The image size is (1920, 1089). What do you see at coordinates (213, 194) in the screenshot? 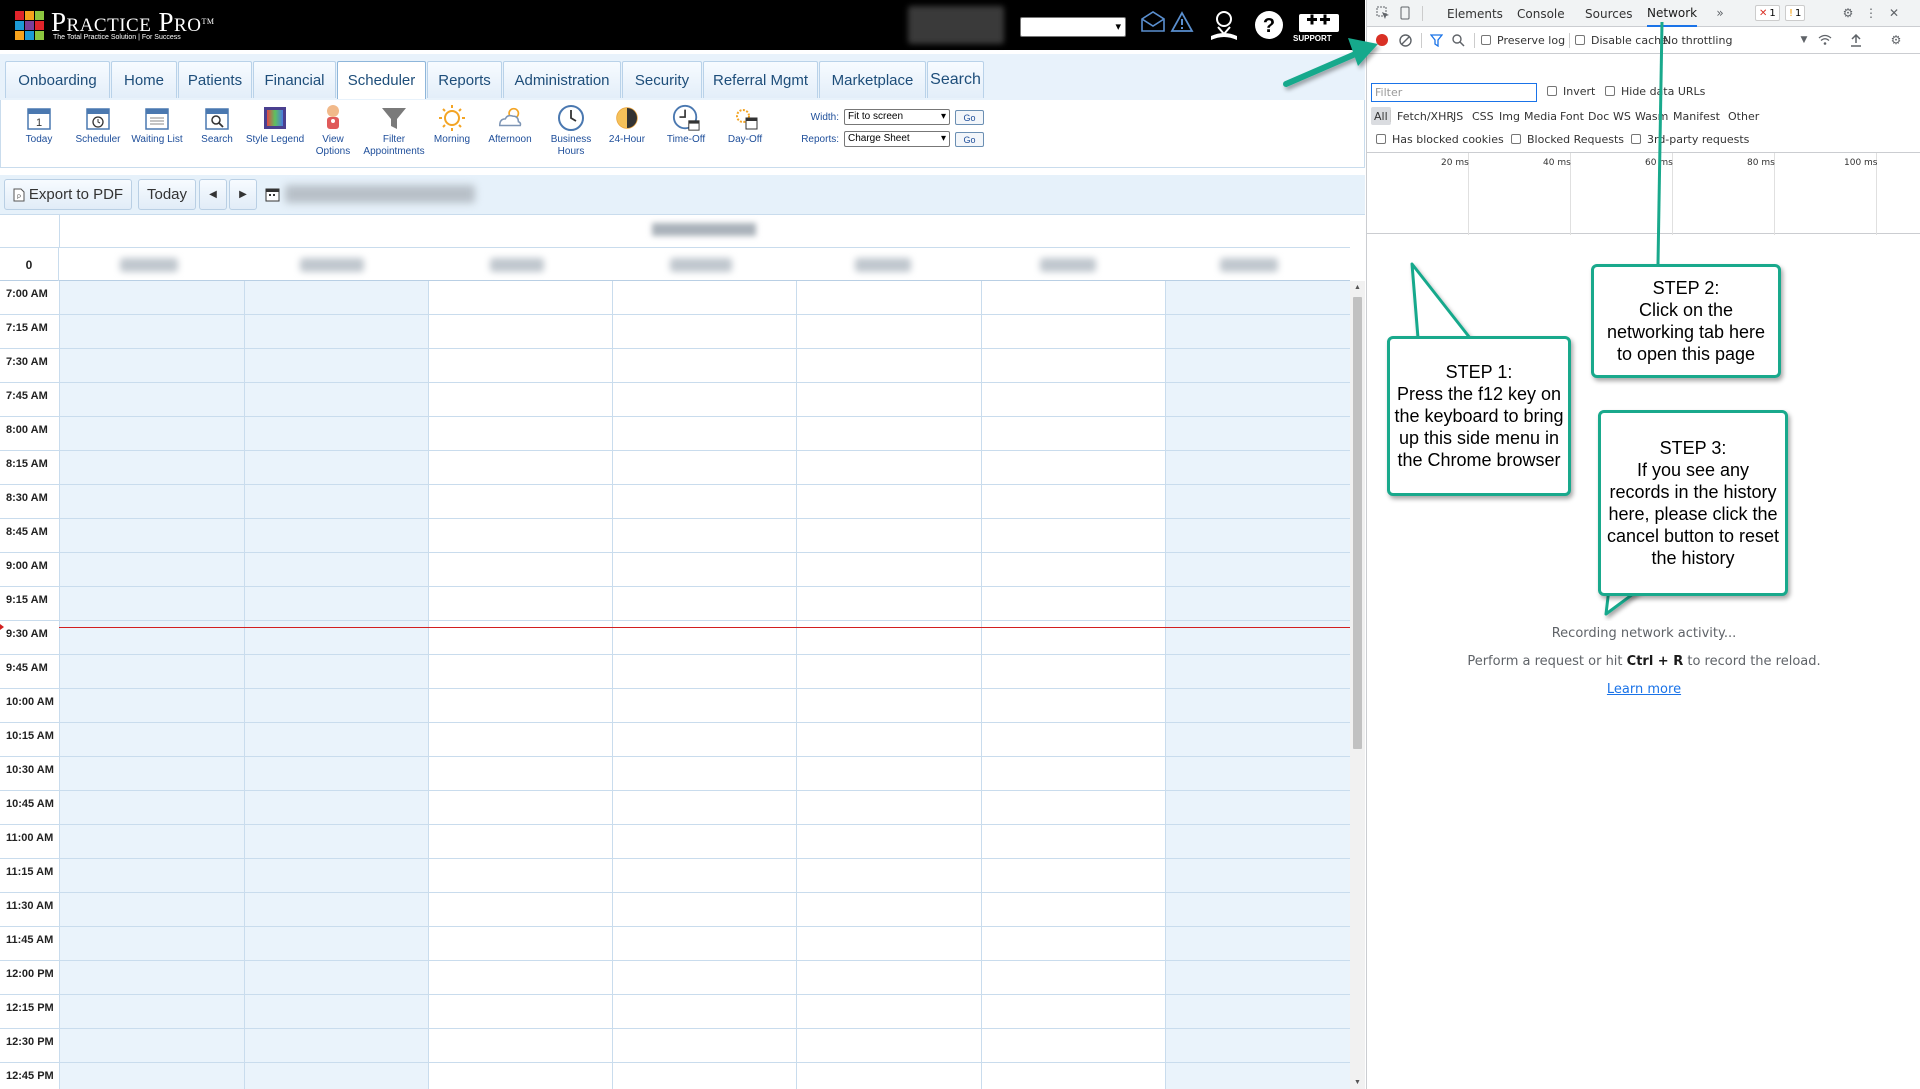
I see `prev-day-button: ◀` at bounding box center [213, 194].